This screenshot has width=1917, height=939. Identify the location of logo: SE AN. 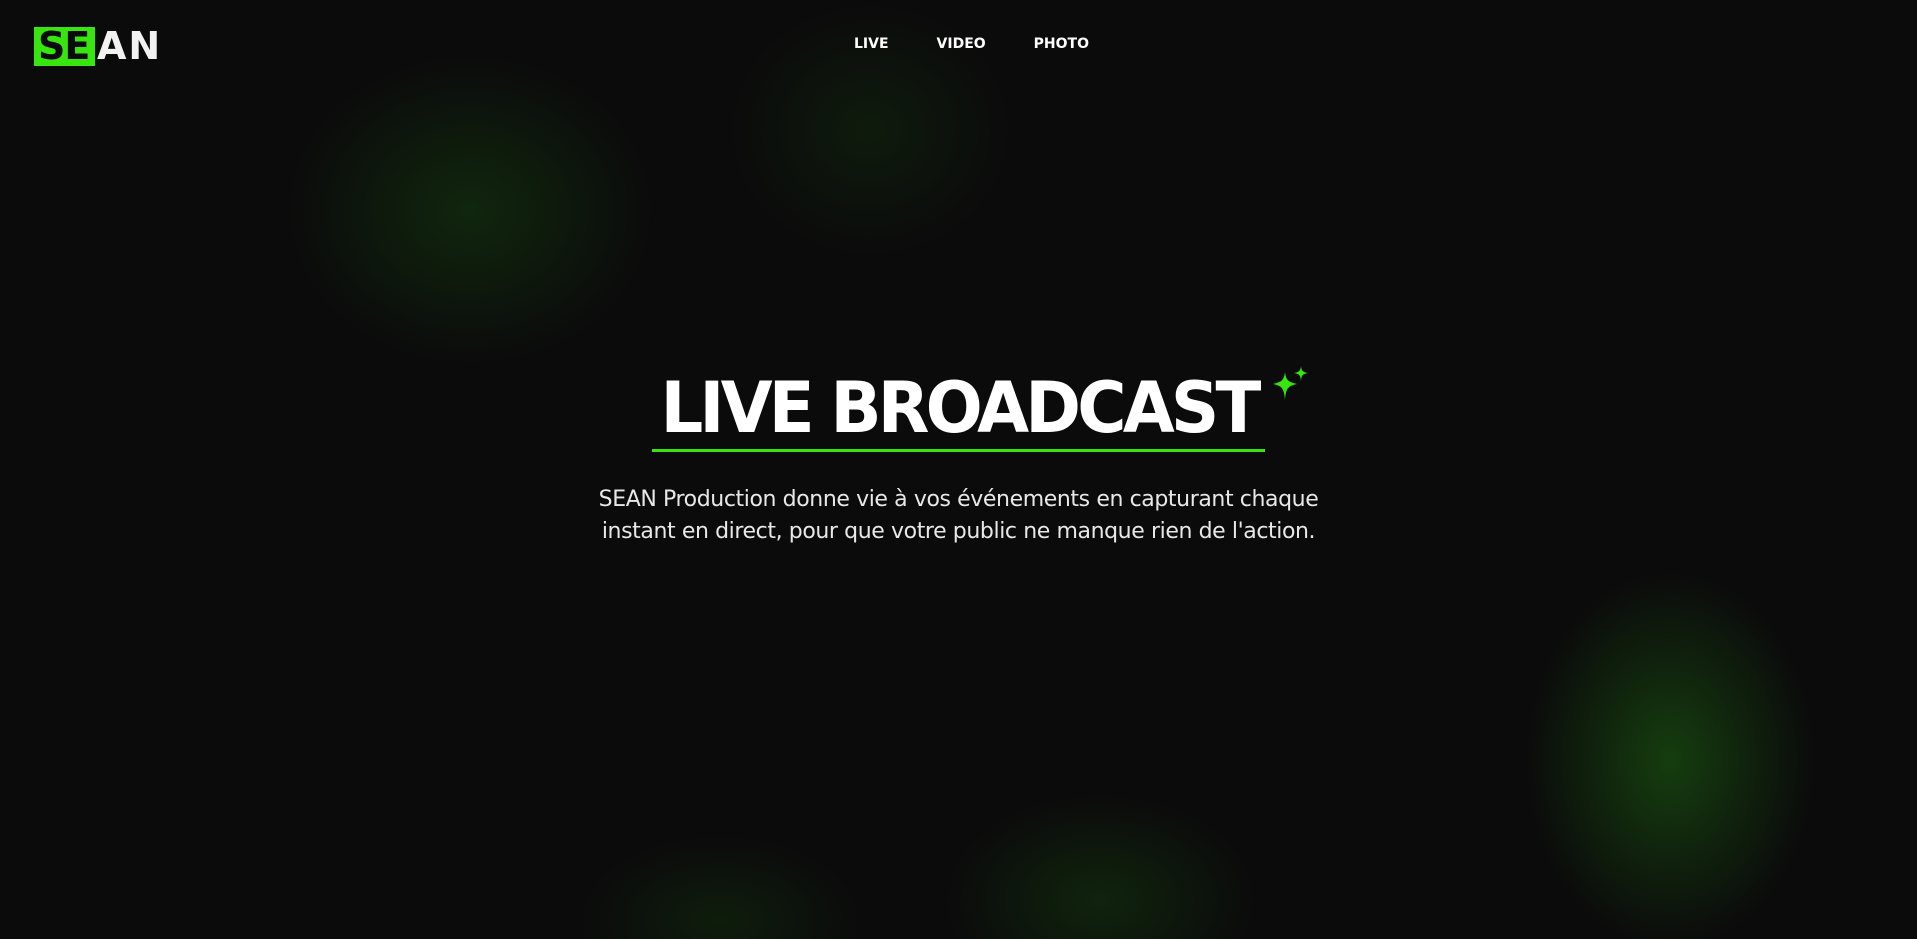
(98, 46).